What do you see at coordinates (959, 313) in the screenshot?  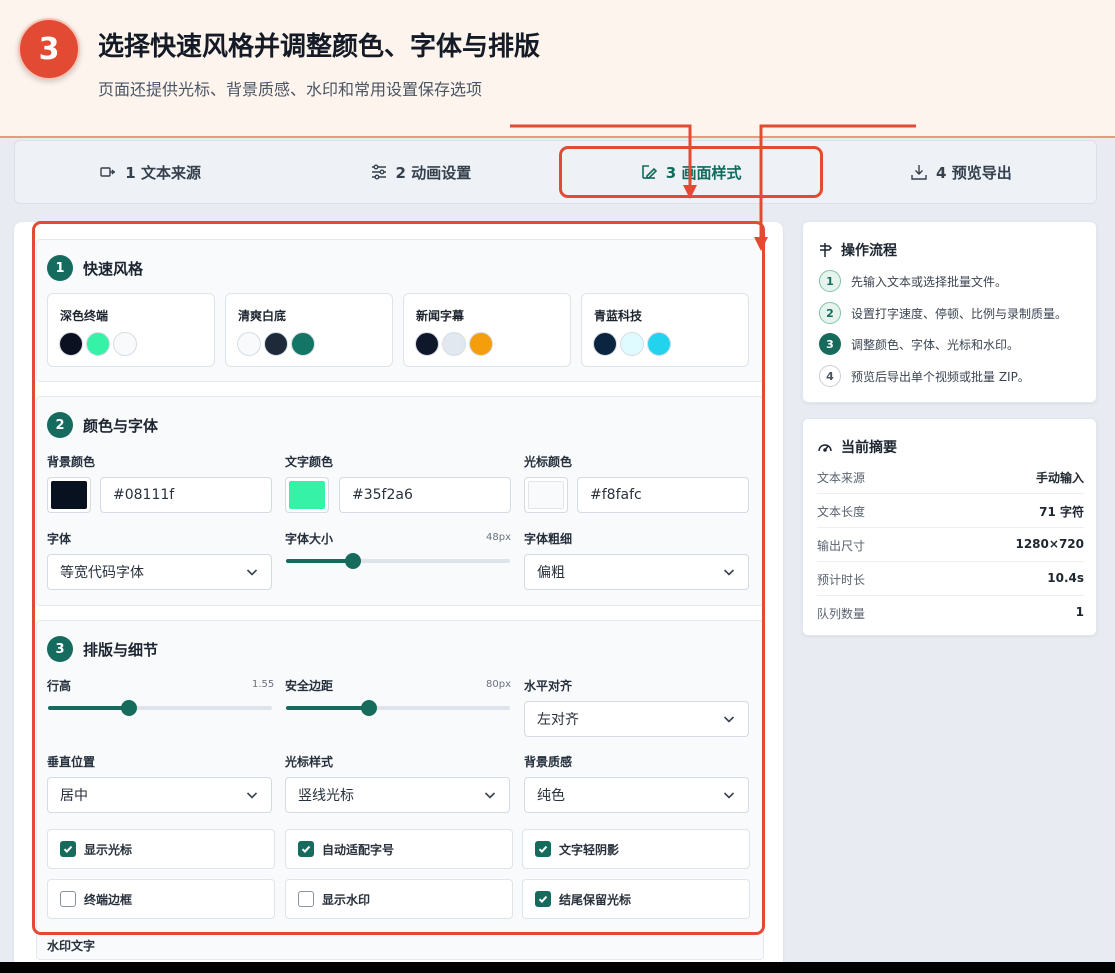 I see `flow-step-text: 设置打字速度、停顿、比例与录制质量。` at bounding box center [959, 313].